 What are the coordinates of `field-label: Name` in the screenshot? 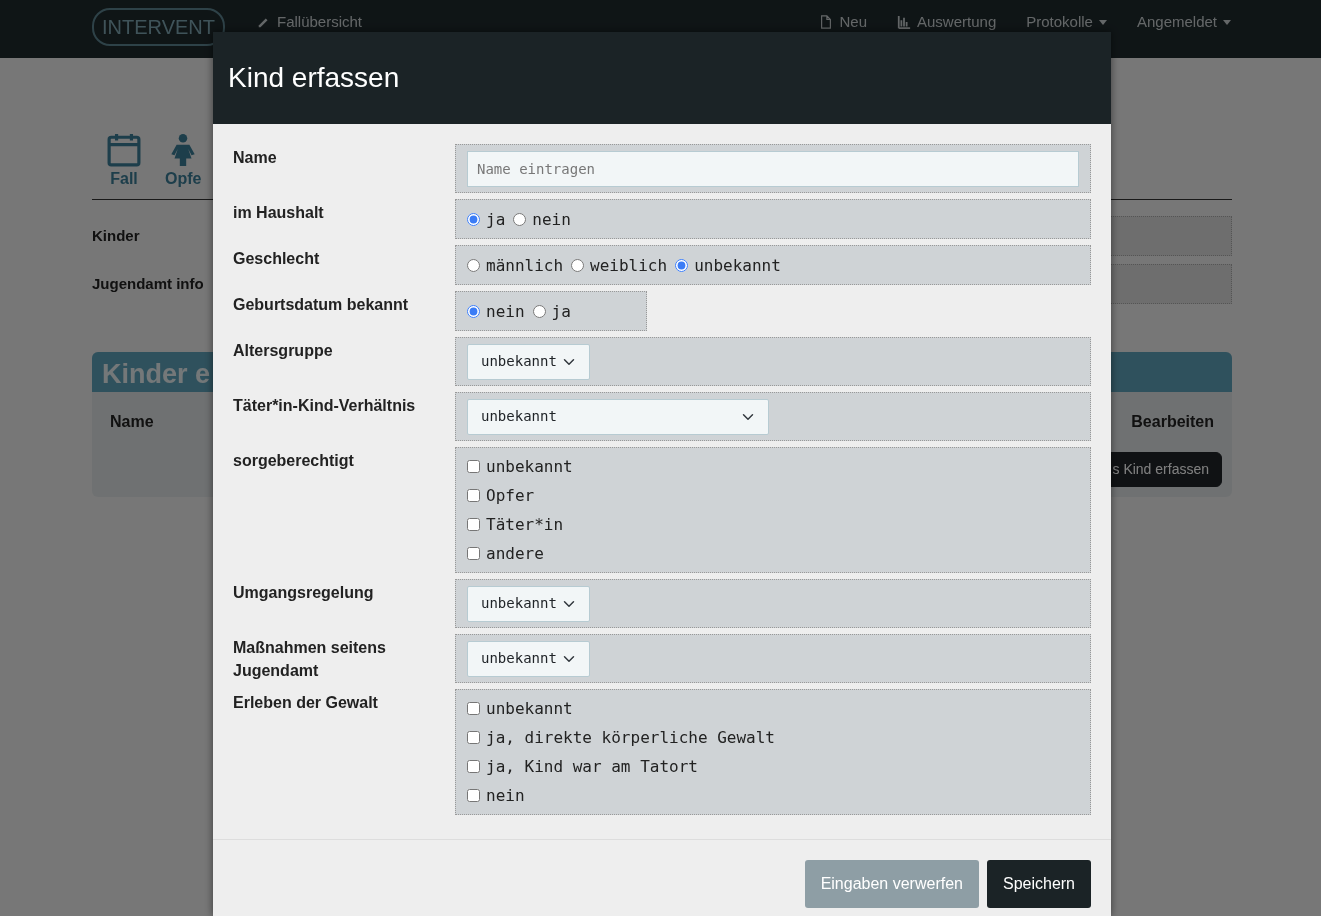 It's located at (255, 158).